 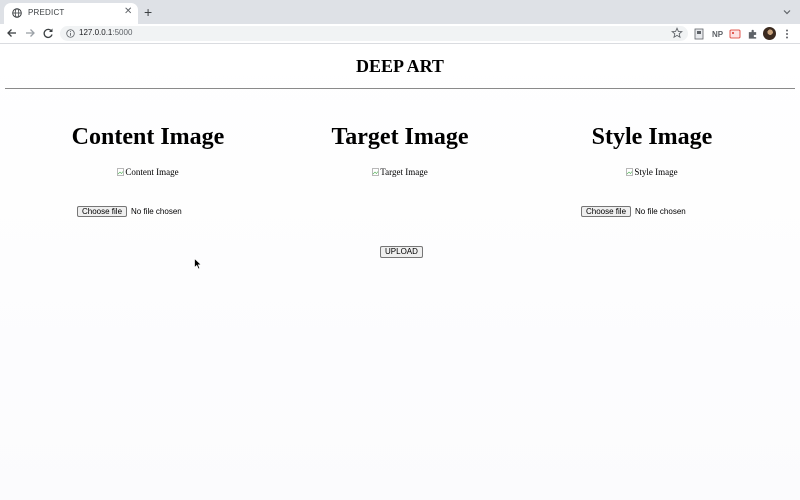 I want to click on content-file-input: Choose file No file chosen, so click(x=129, y=211).